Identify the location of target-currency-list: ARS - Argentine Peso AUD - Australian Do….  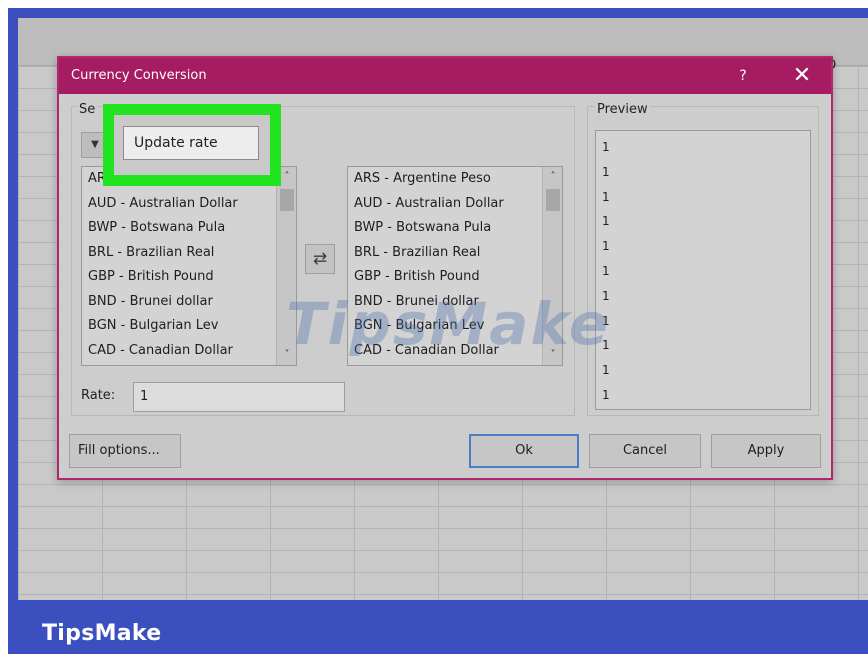
(455, 266).